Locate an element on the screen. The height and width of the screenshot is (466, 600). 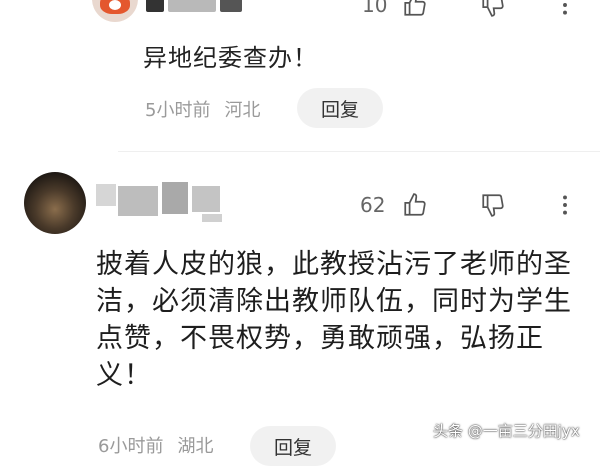
comment-meta: 6小时前 湖北 is located at coordinates (162, 445).